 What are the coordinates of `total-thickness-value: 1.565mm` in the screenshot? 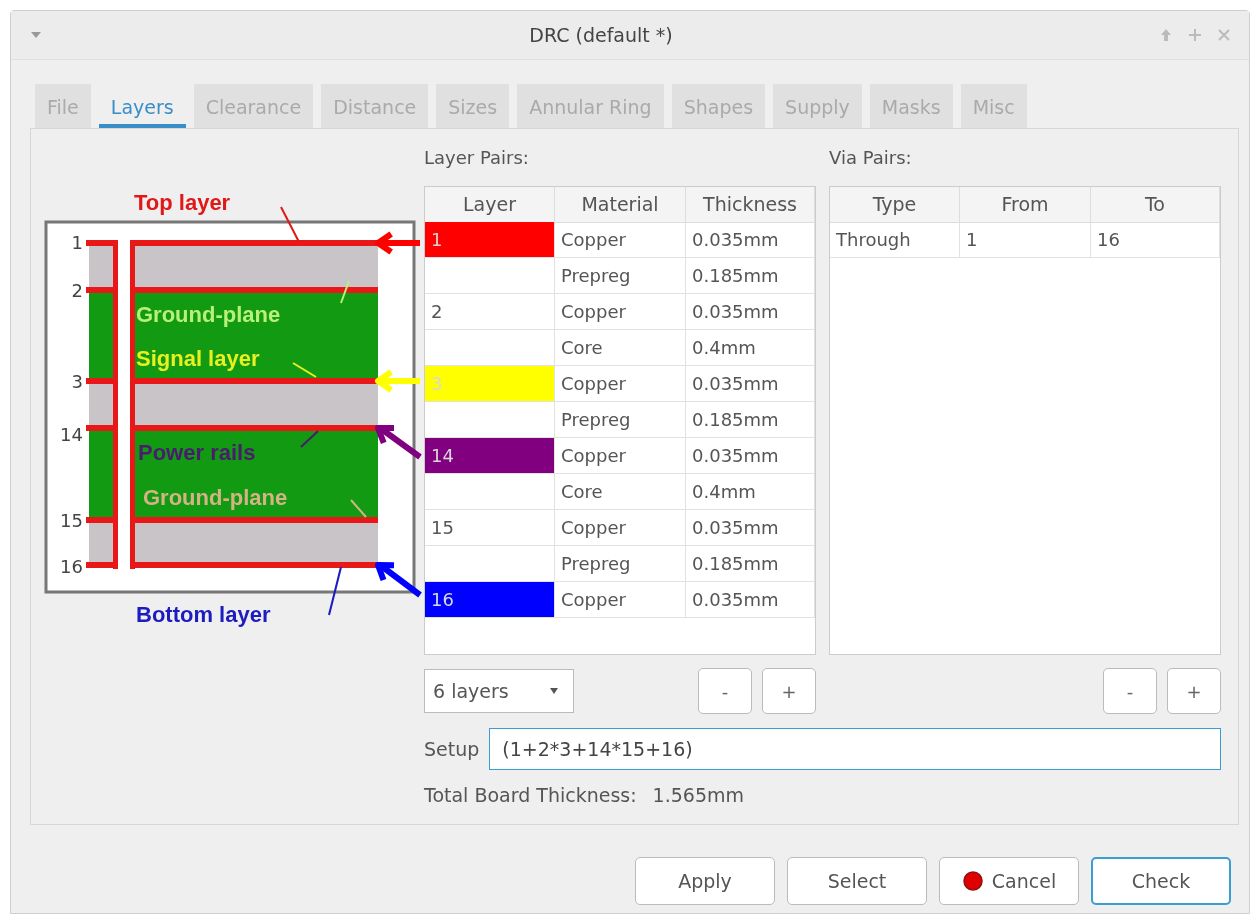 It's located at (698, 795).